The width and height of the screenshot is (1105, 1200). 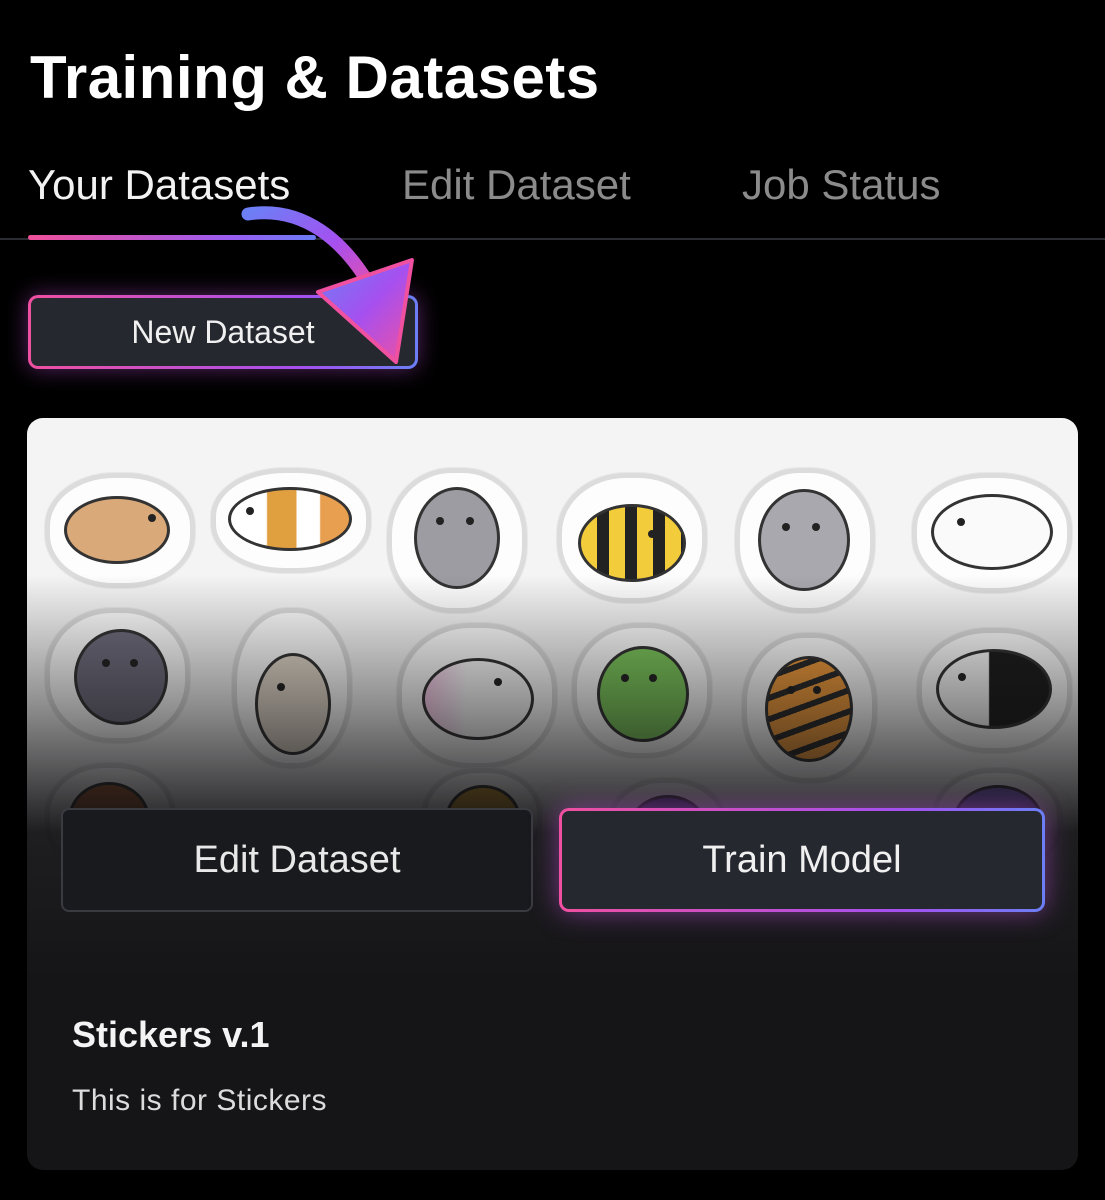 I want to click on train-model-button: Train Model, so click(x=802, y=860).